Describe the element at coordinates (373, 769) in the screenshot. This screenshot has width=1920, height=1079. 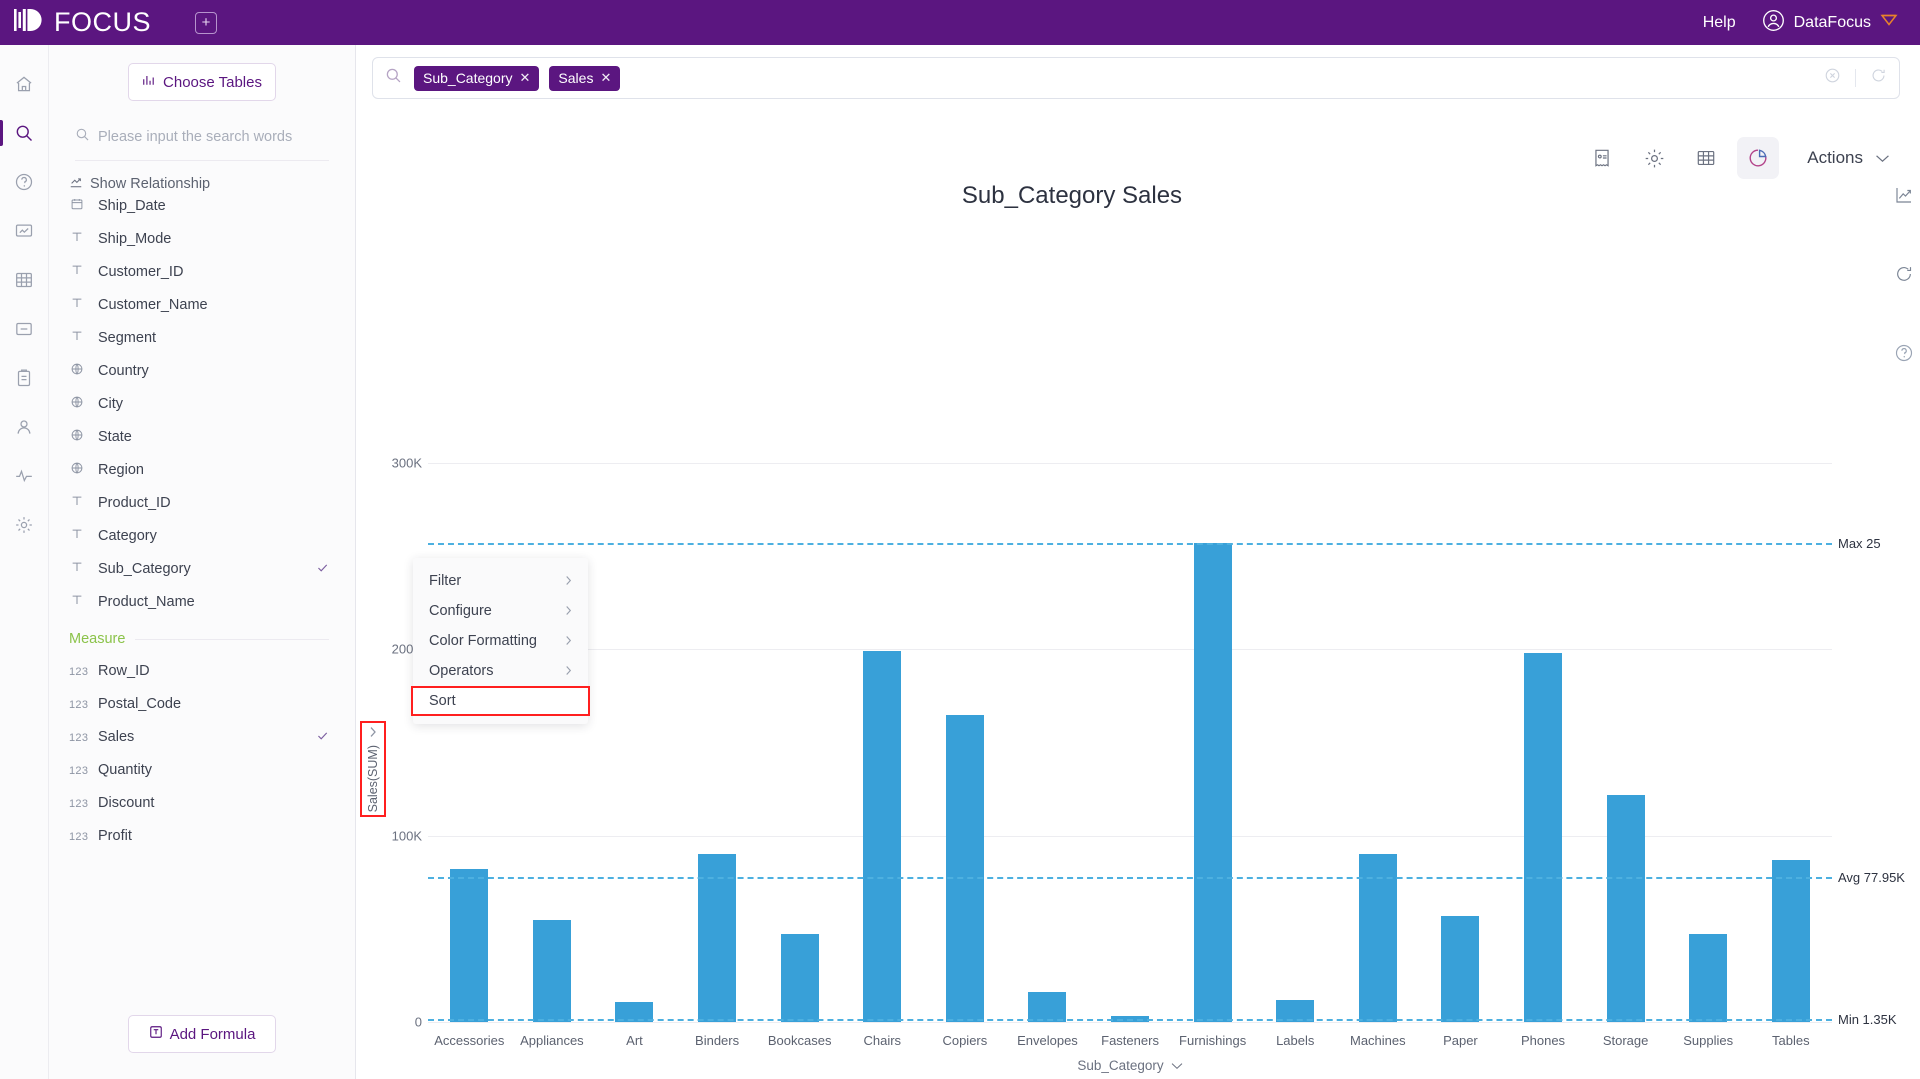
I see `y-axis-title: Sales(SUM)` at that location.